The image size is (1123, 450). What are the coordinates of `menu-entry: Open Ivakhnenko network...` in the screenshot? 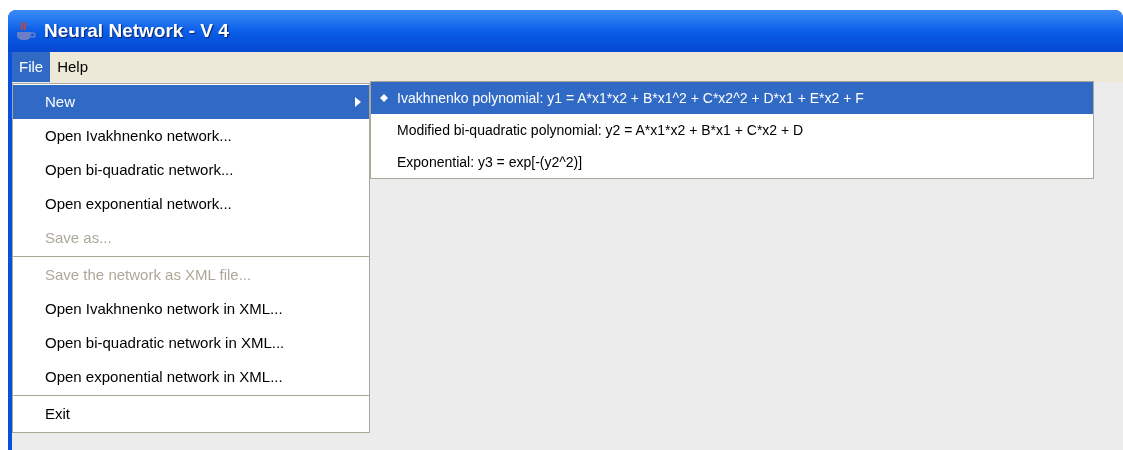 It's located at (191, 136).